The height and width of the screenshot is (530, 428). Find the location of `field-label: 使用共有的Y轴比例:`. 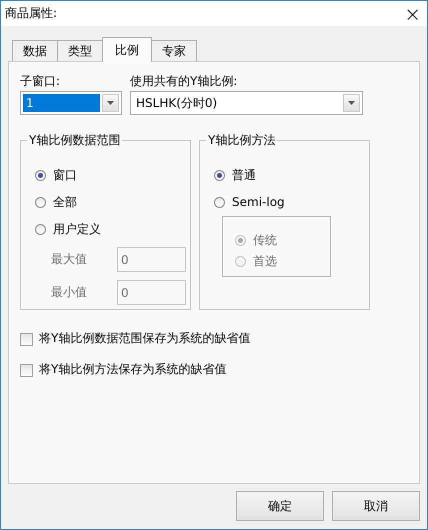

field-label: 使用共有的Y轴比例: is located at coordinates (184, 81).